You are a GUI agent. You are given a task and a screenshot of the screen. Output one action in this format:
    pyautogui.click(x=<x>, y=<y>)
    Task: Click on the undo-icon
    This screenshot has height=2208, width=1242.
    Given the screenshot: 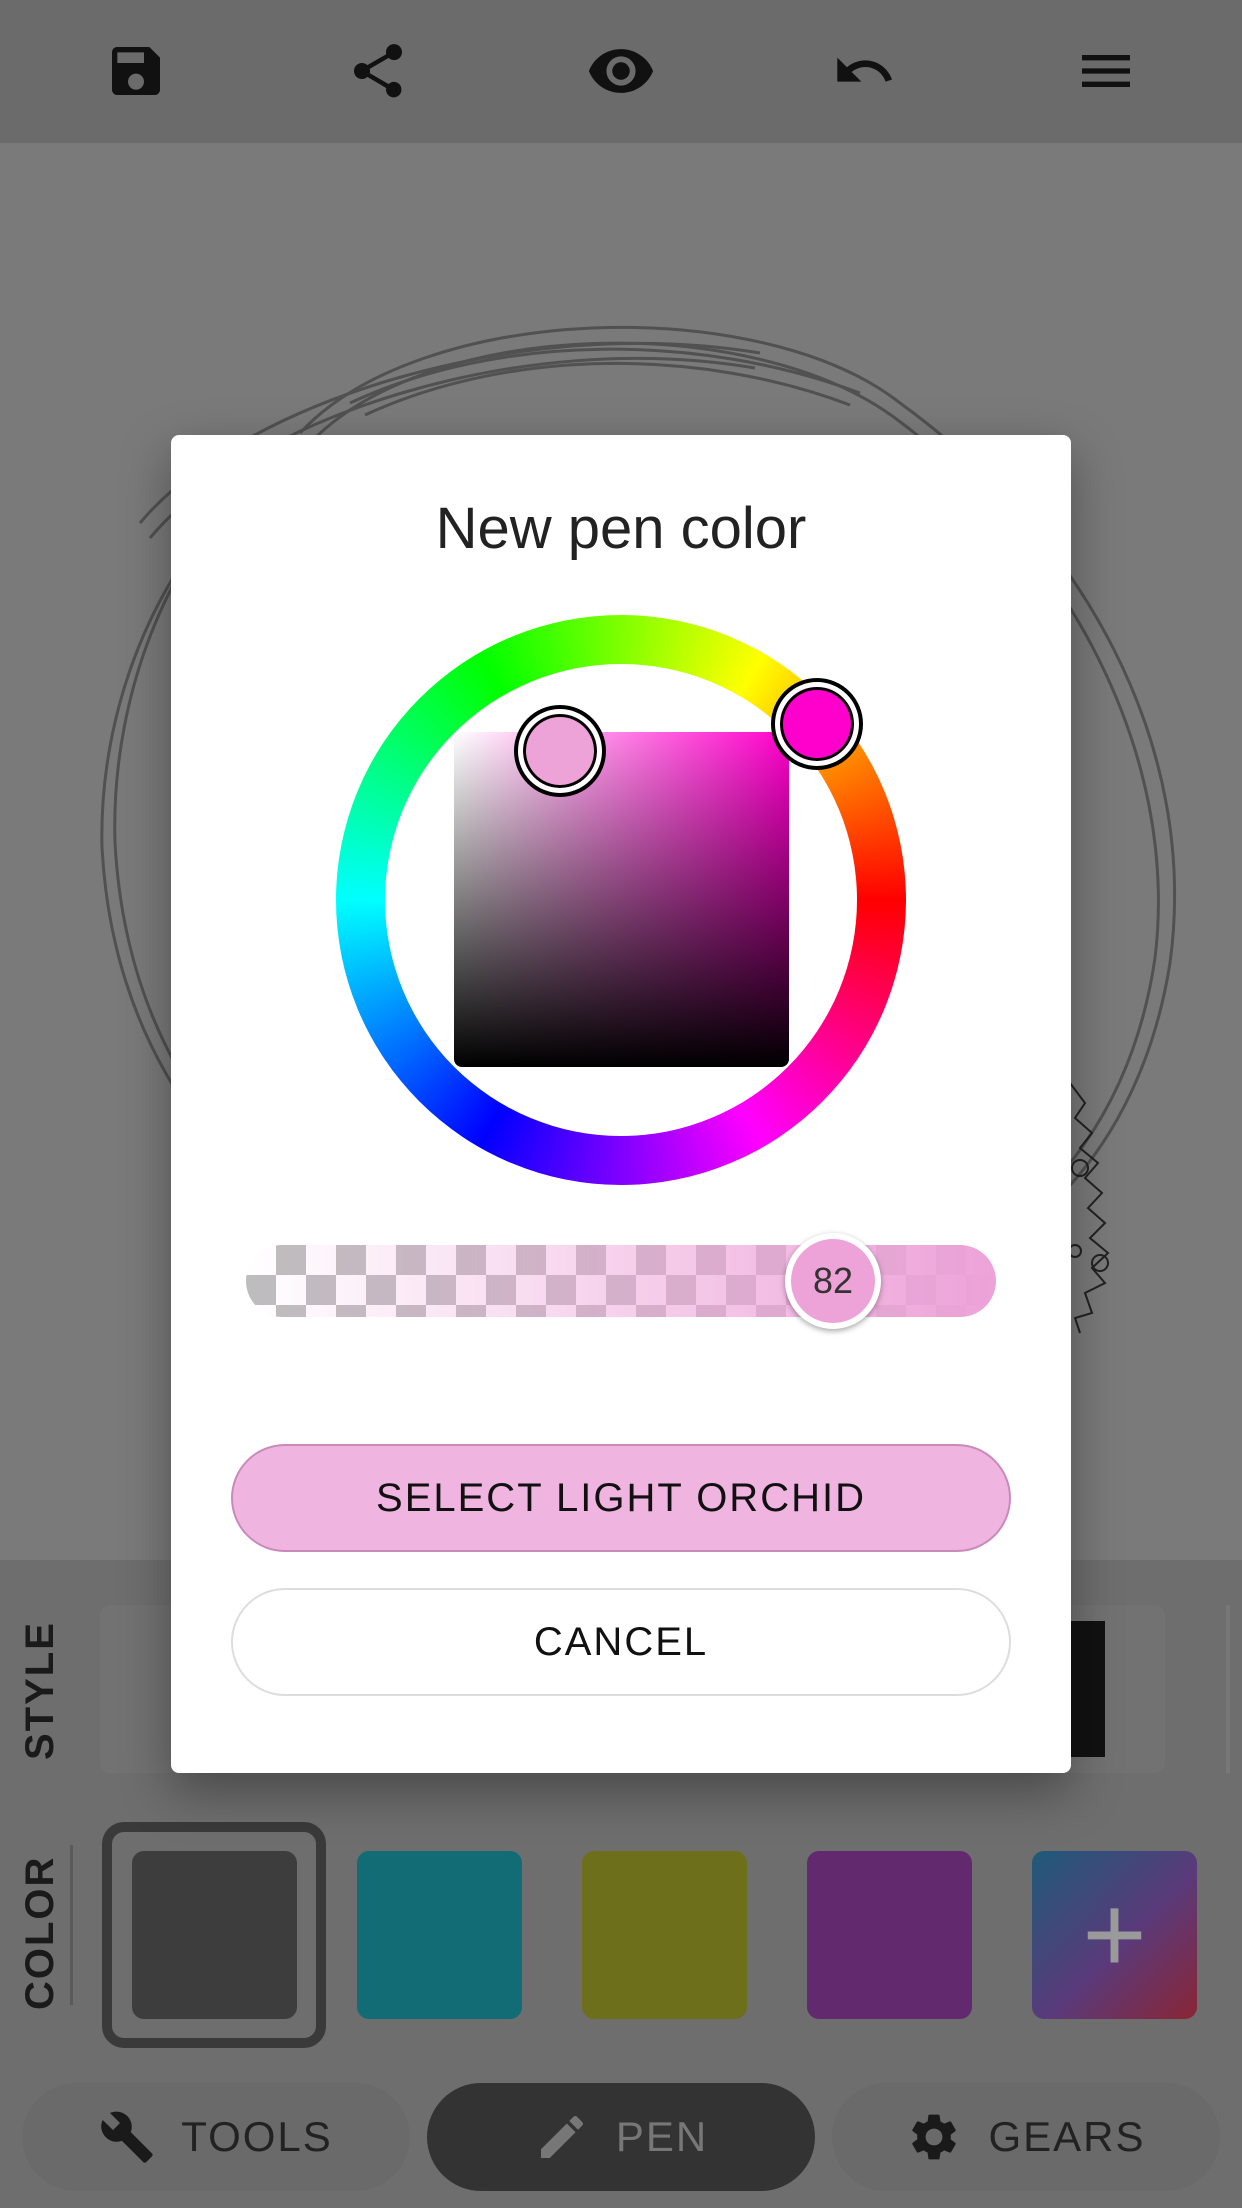 What is the action you would take?
    pyautogui.click(x=864, y=71)
    